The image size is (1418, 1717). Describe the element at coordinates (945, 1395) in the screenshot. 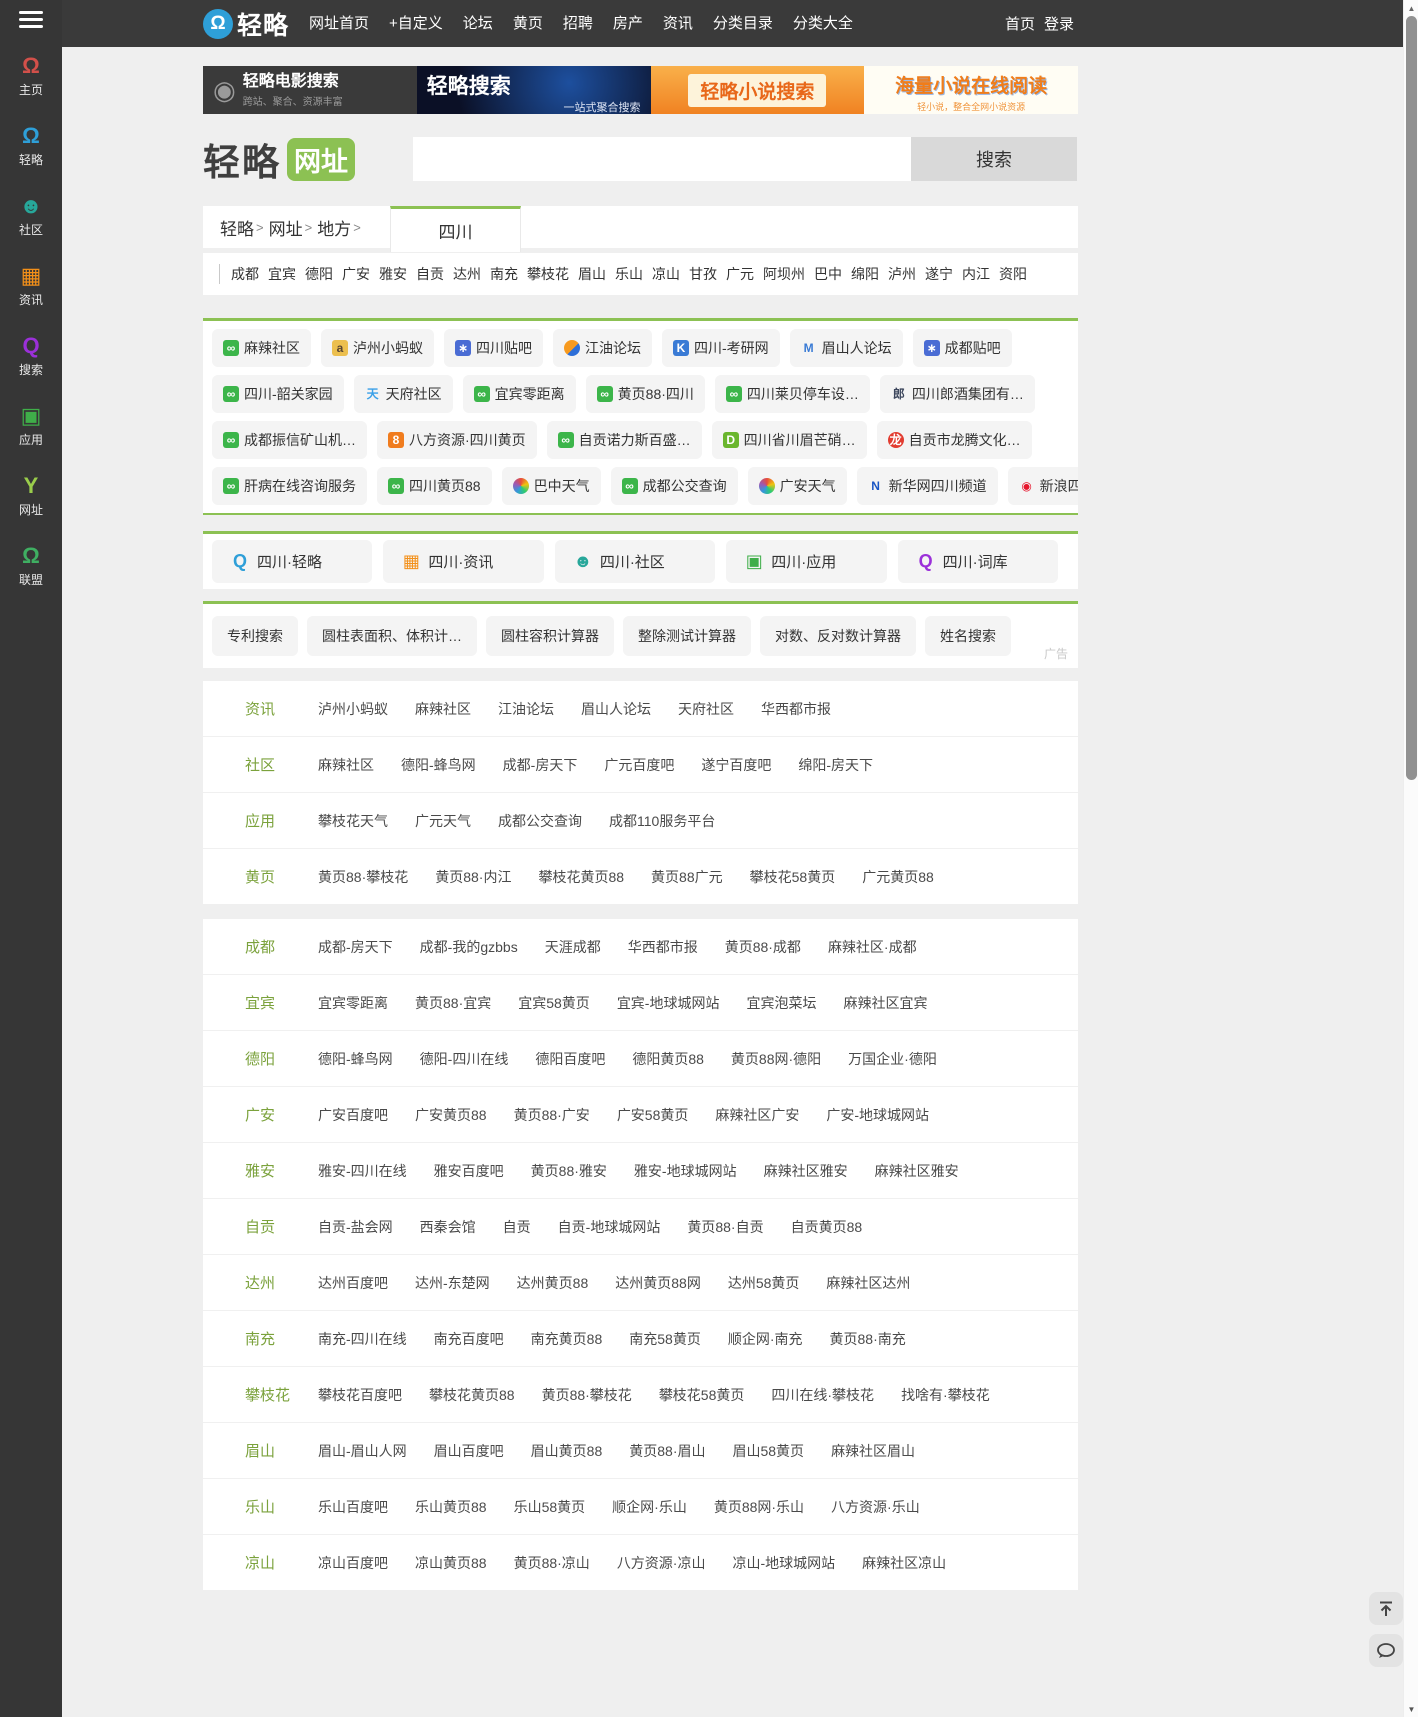

I see `listing-link: 找啥有·攀枝花` at that location.